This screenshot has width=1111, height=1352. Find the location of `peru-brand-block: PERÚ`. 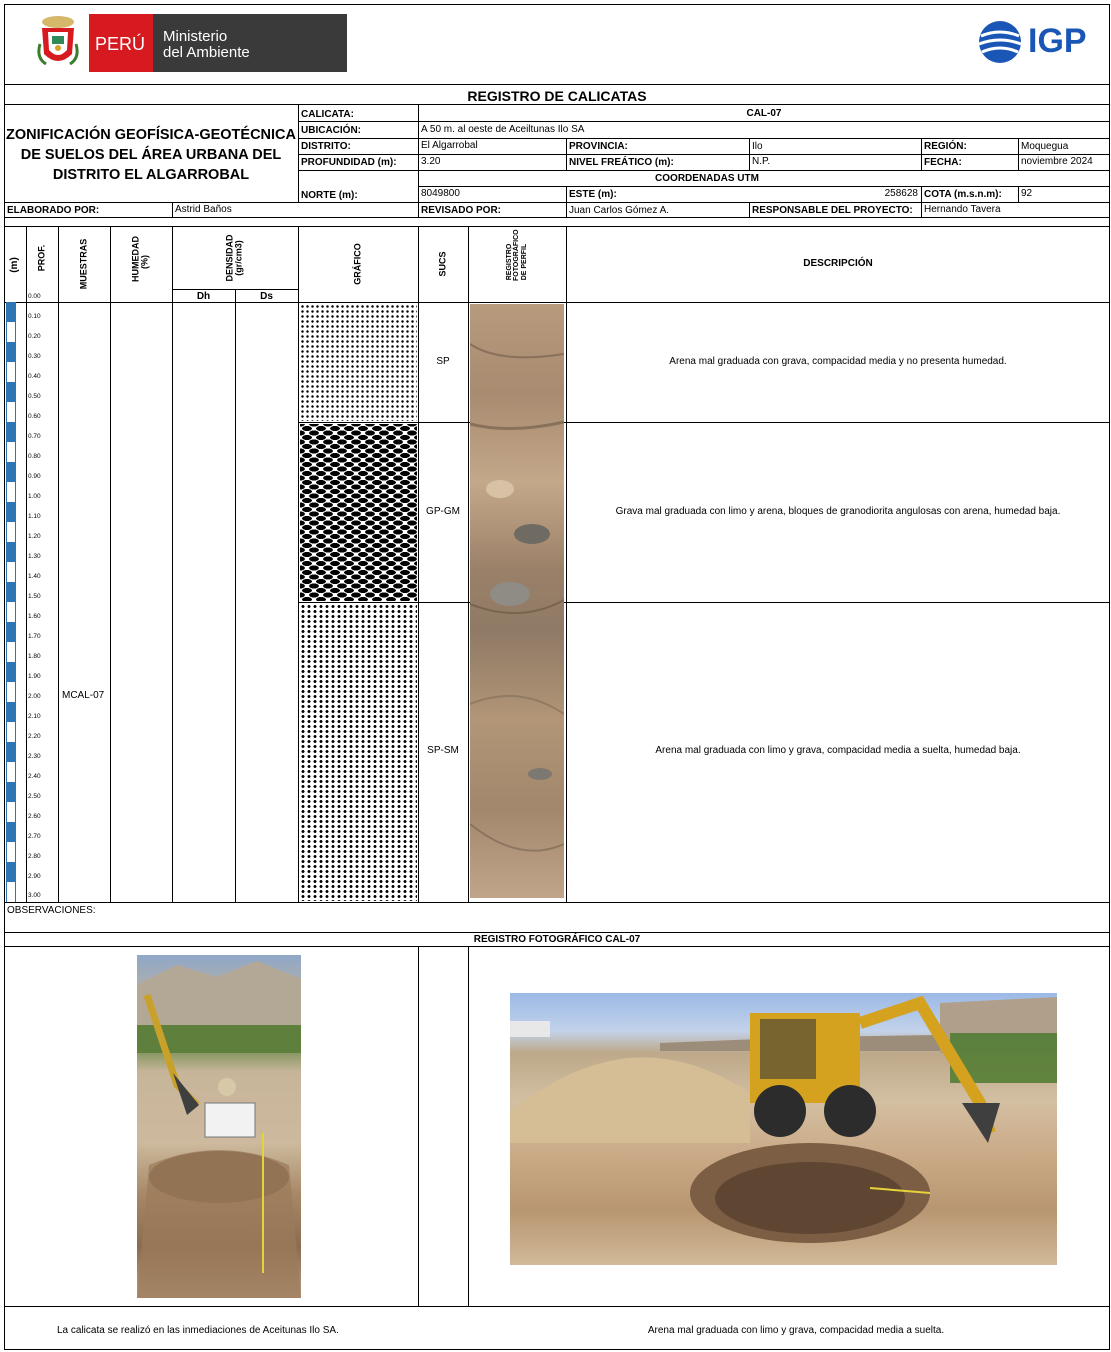

peru-brand-block: PERÚ is located at coordinates (121, 43).